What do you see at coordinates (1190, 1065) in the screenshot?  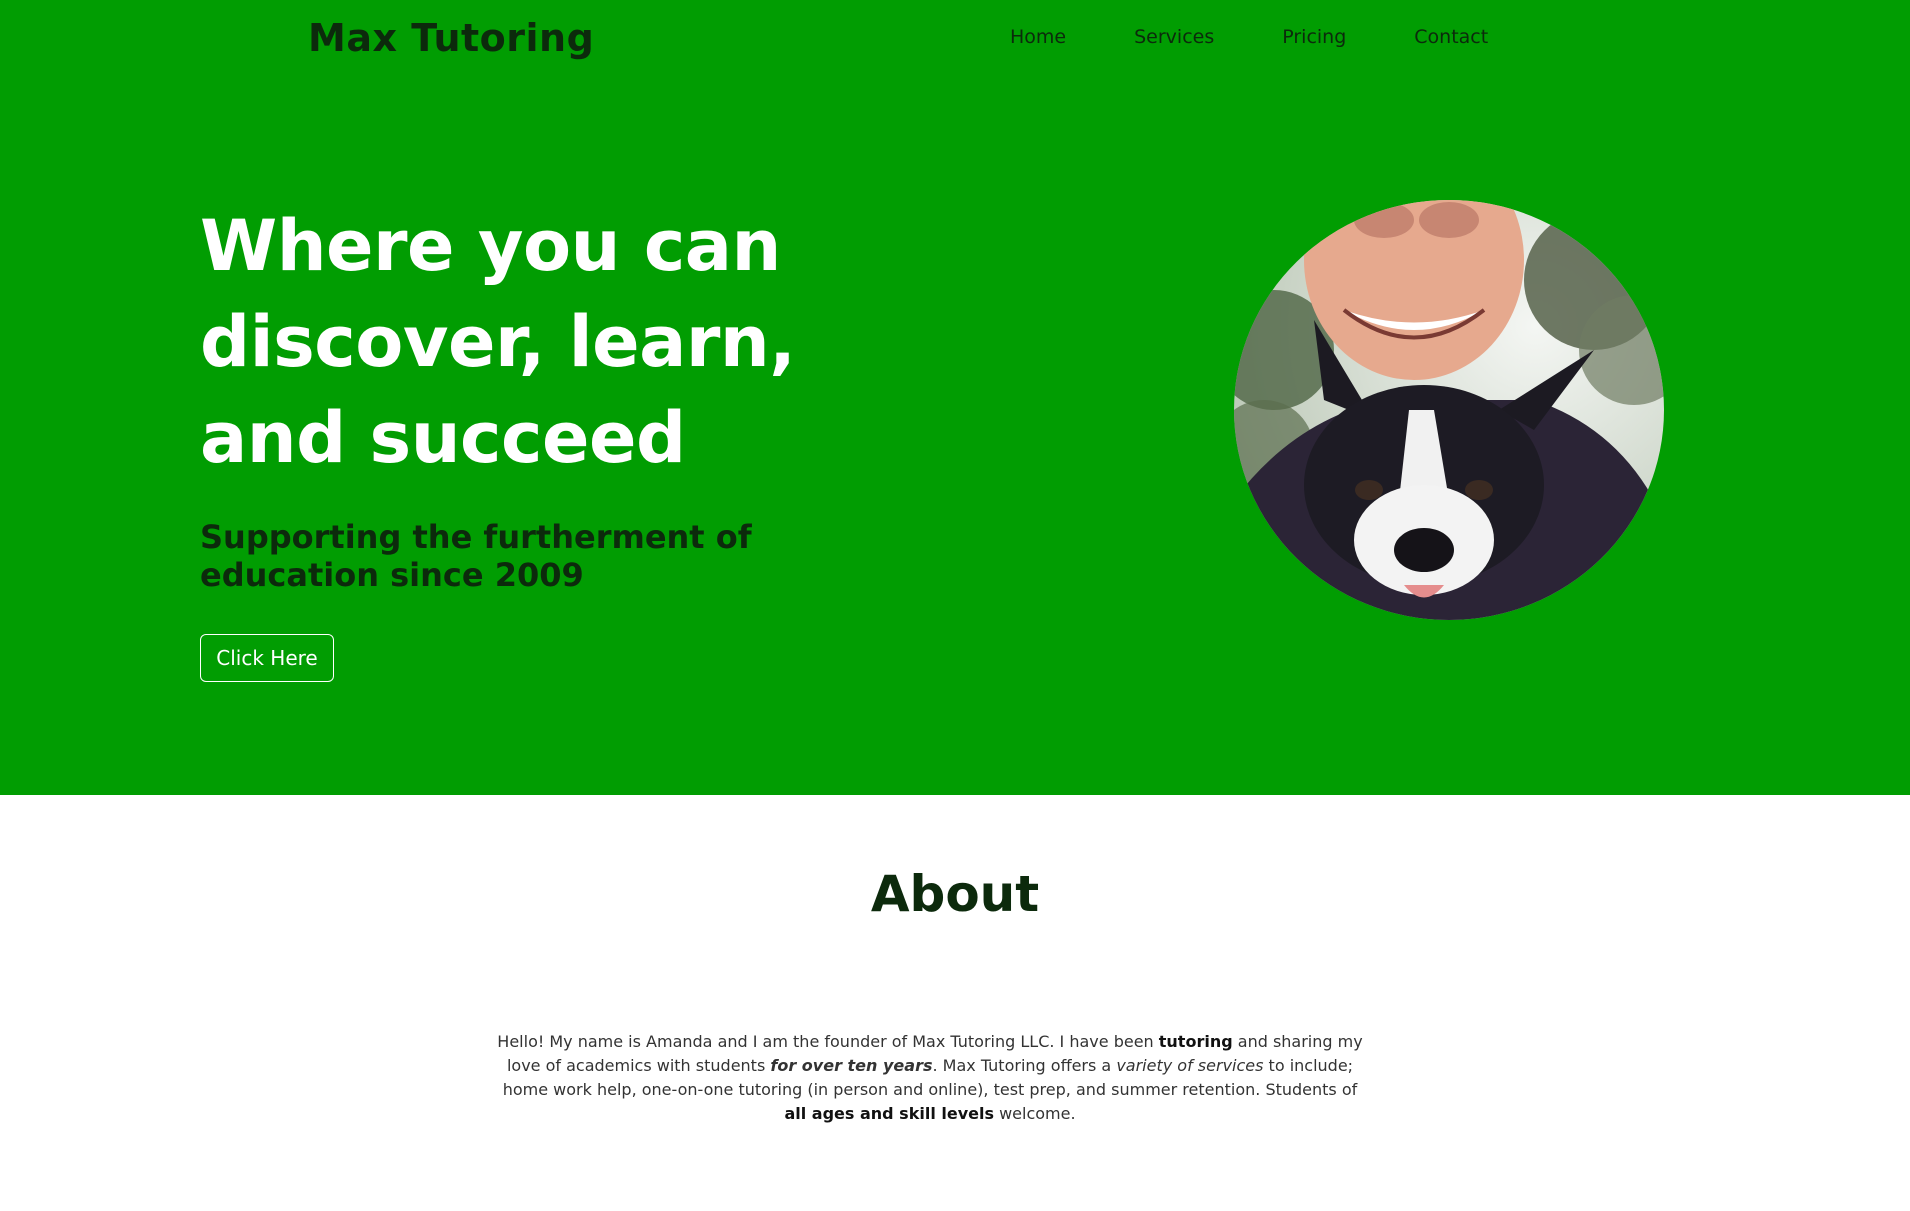 I see `services-emphasis: variety of services` at bounding box center [1190, 1065].